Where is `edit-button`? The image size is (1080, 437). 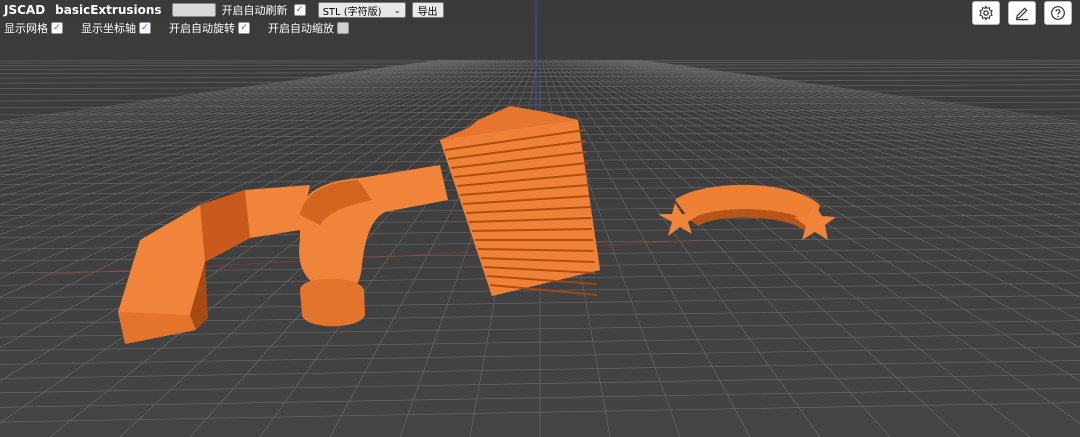 edit-button is located at coordinates (1022, 13).